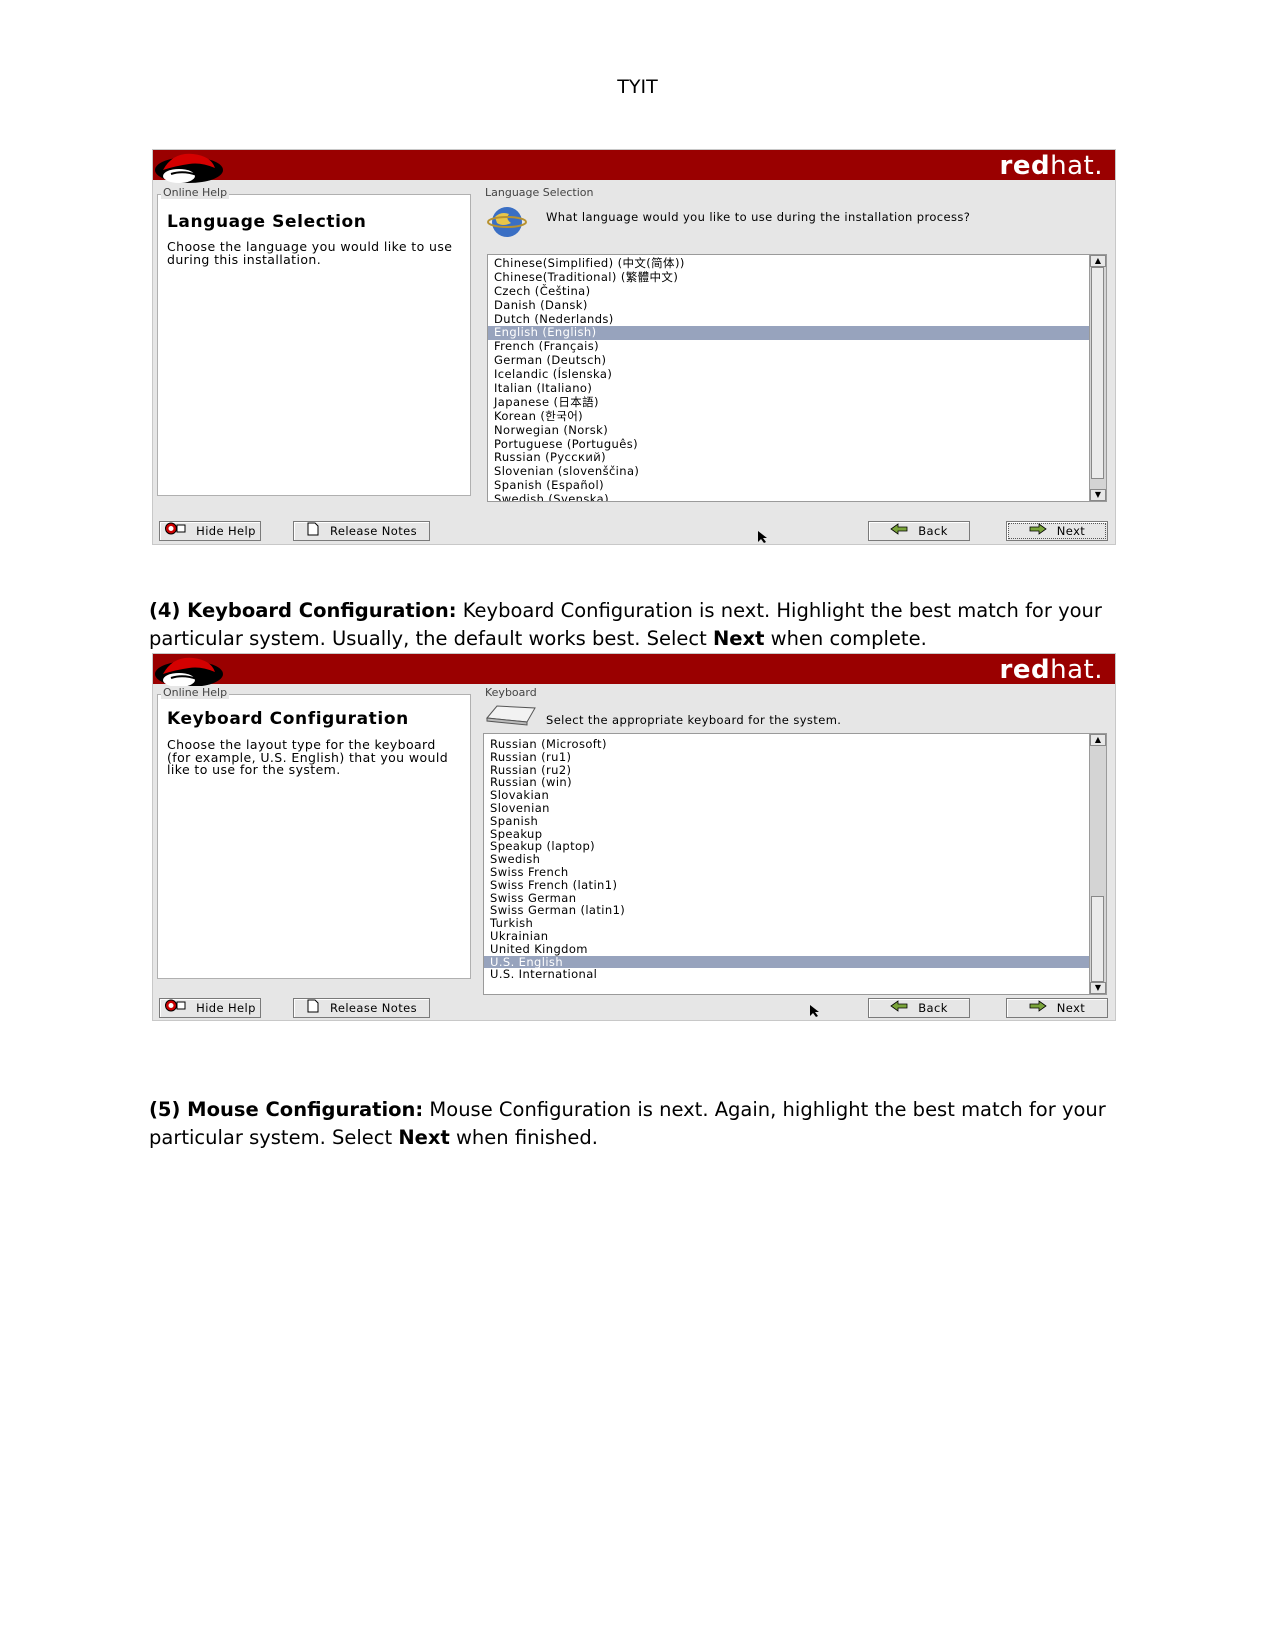 The image size is (1275, 1650). What do you see at coordinates (507, 222) in the screenshot?
I see `globe-icon` at bounding box center [507, 222].